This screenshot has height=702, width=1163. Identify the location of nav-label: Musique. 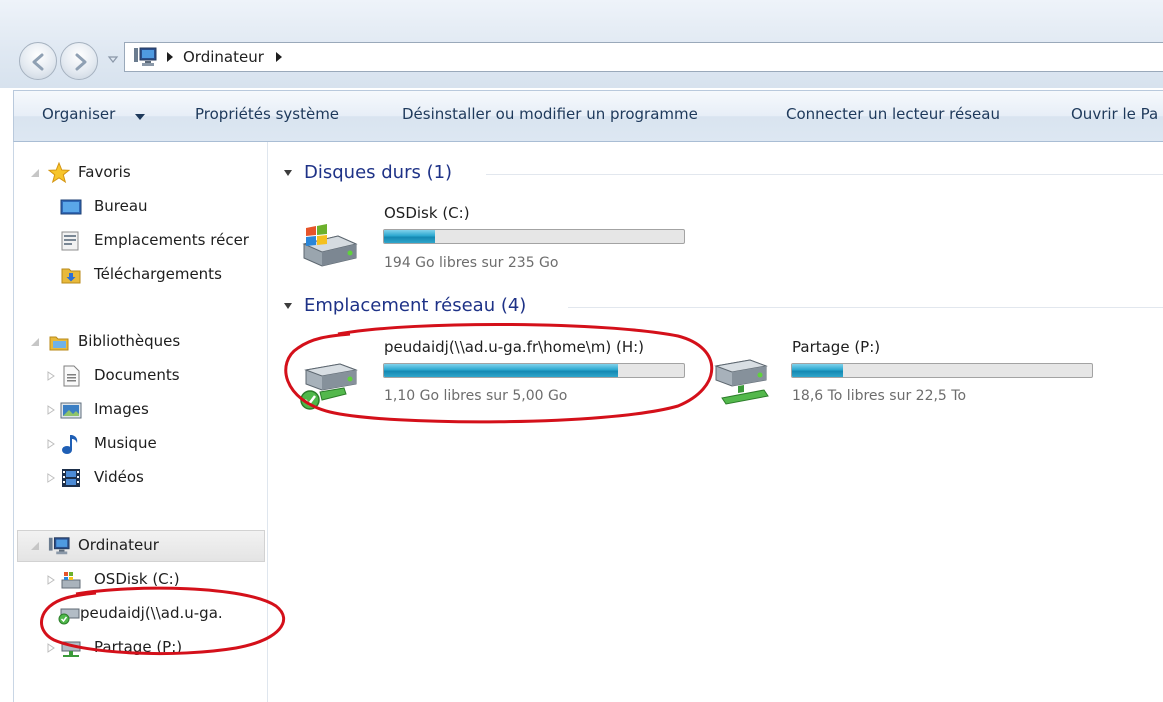
(125, 443).